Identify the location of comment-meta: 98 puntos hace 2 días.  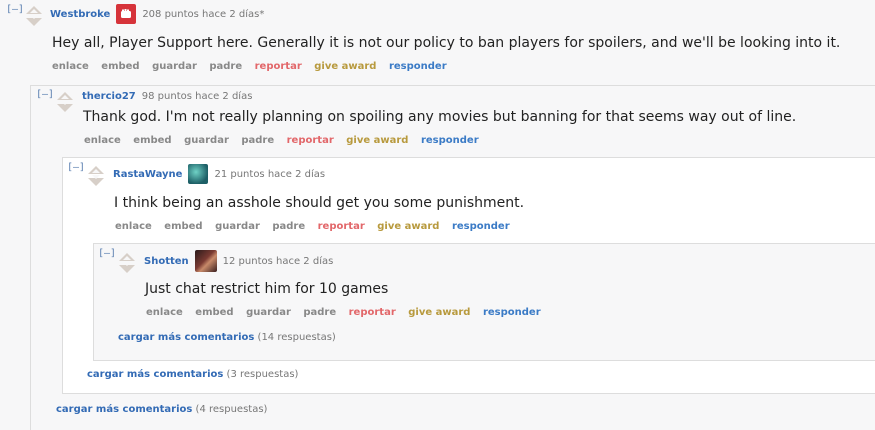
(197, 96).